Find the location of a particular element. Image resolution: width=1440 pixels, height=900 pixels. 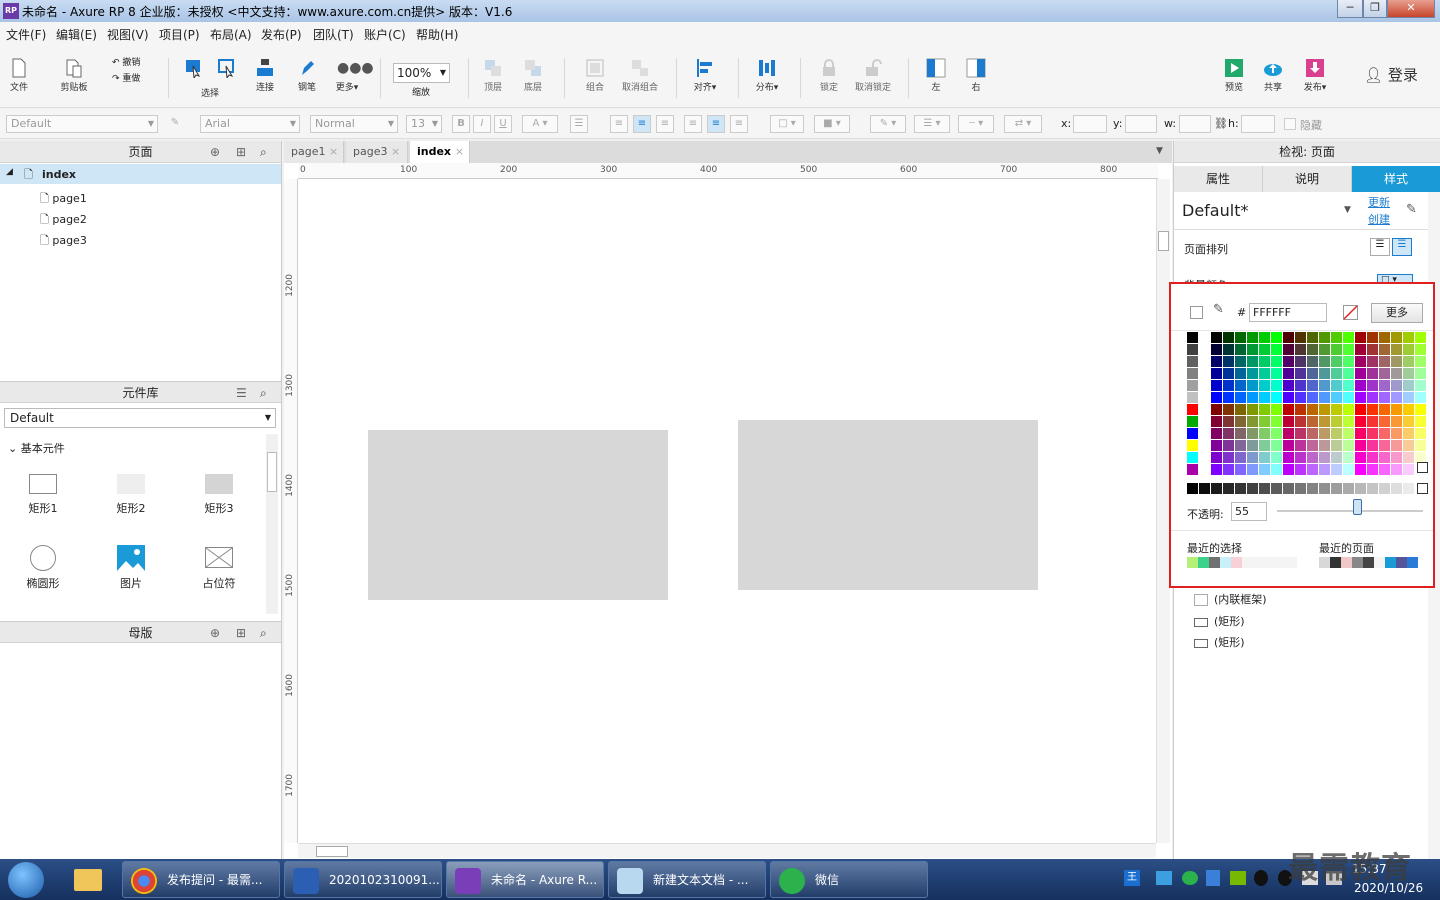

page-item-page2: 🗋 page2 is located at coordinates (63, 220).